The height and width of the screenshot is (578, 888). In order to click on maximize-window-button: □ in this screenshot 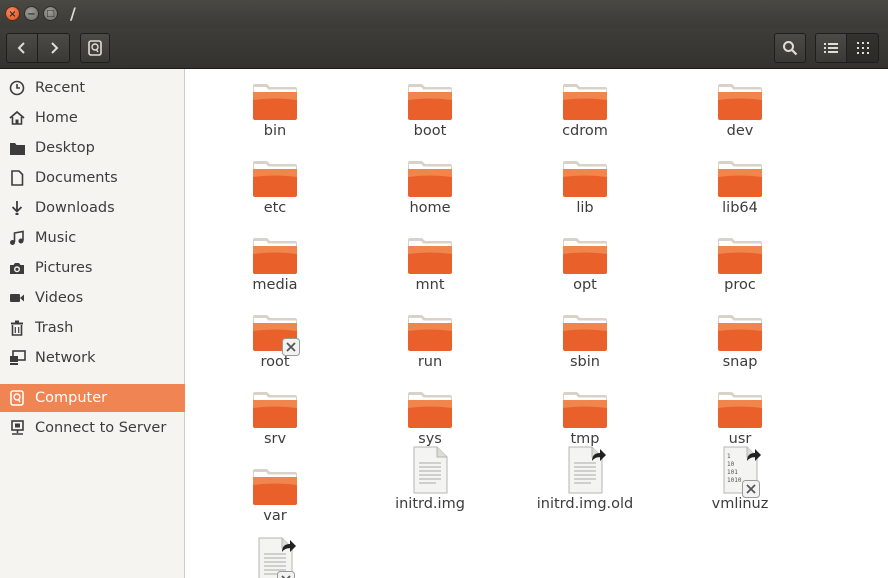, I will do `click(50, 13)`.